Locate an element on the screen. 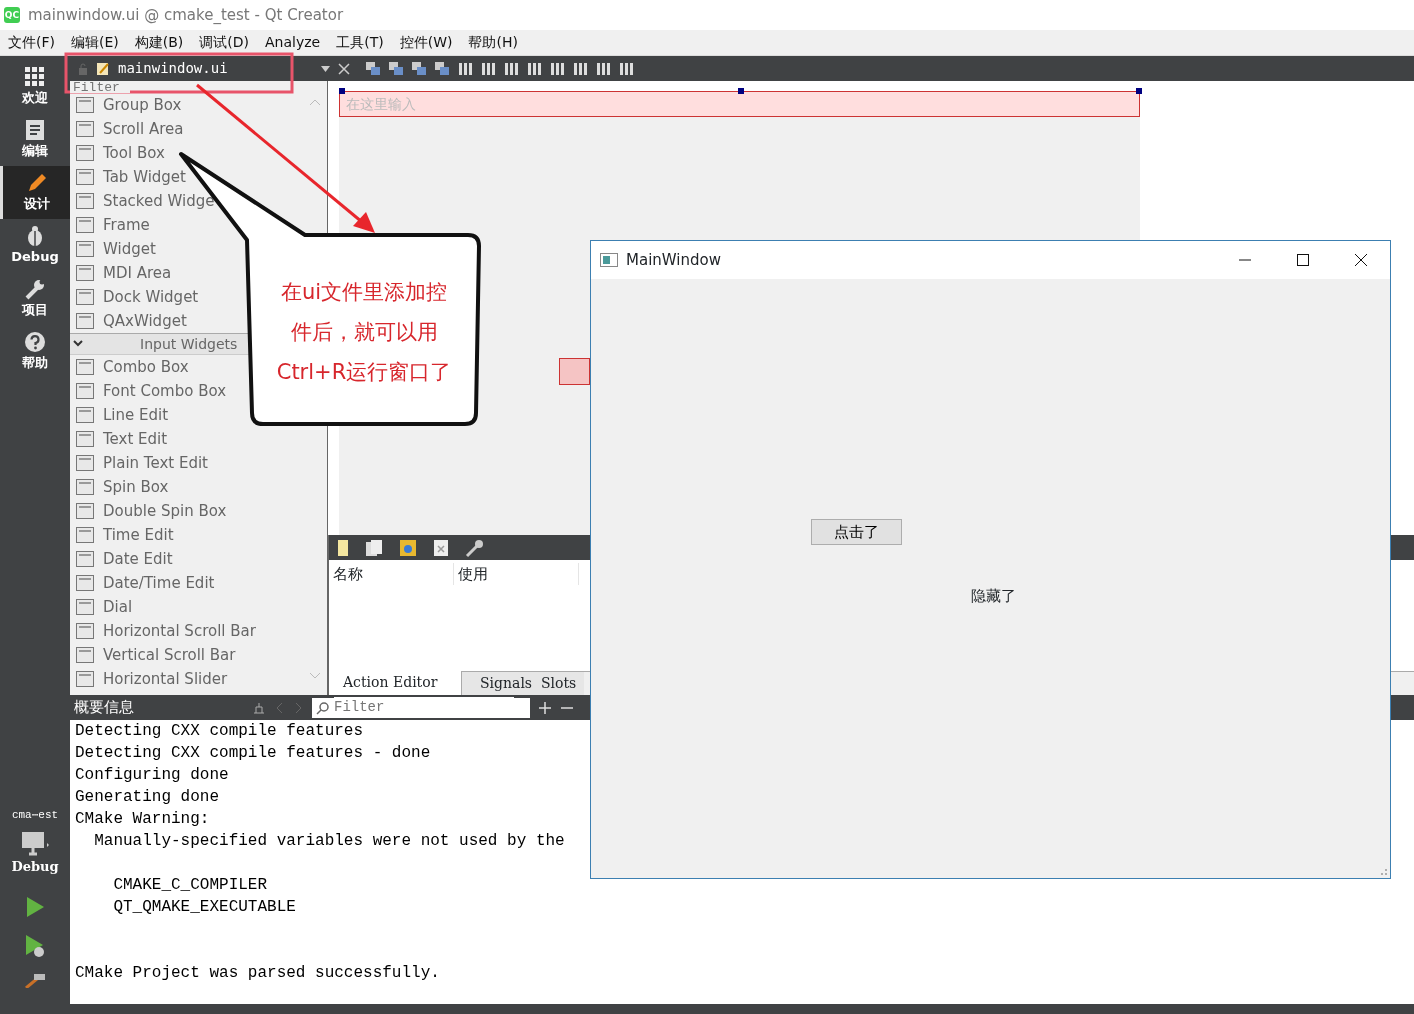  push-button-widget is located at coordinates (574, 371).